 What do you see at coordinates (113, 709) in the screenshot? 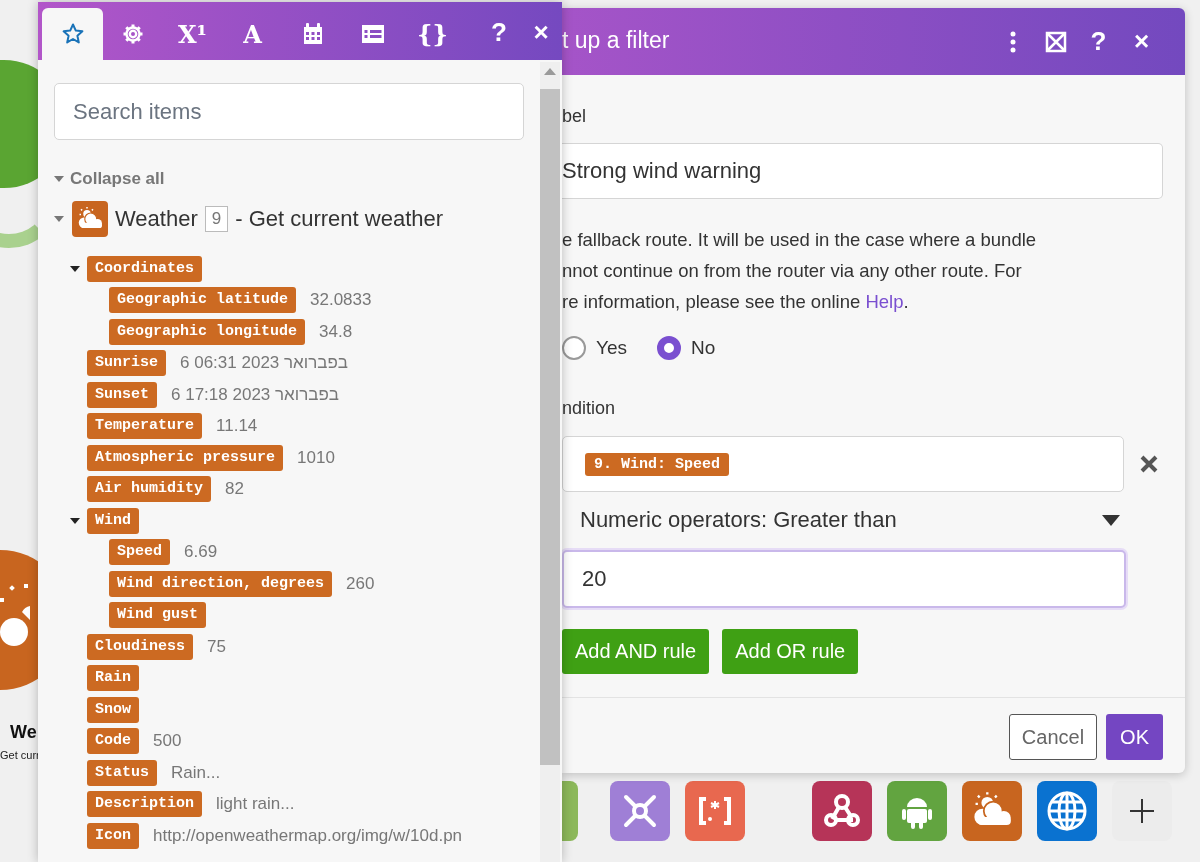
I see `field-tag: Snow` at bounding box center [113, 709].